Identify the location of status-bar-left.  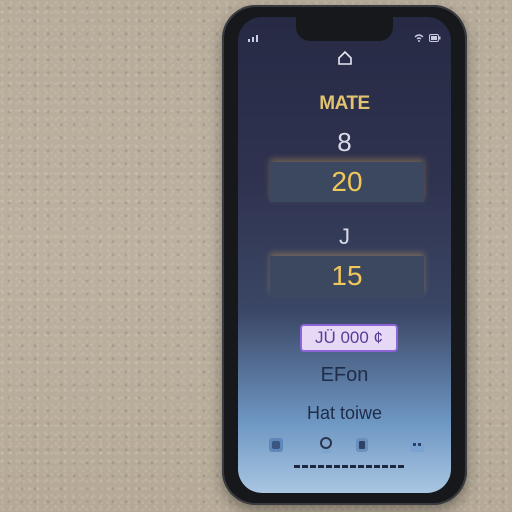
(255, 38).